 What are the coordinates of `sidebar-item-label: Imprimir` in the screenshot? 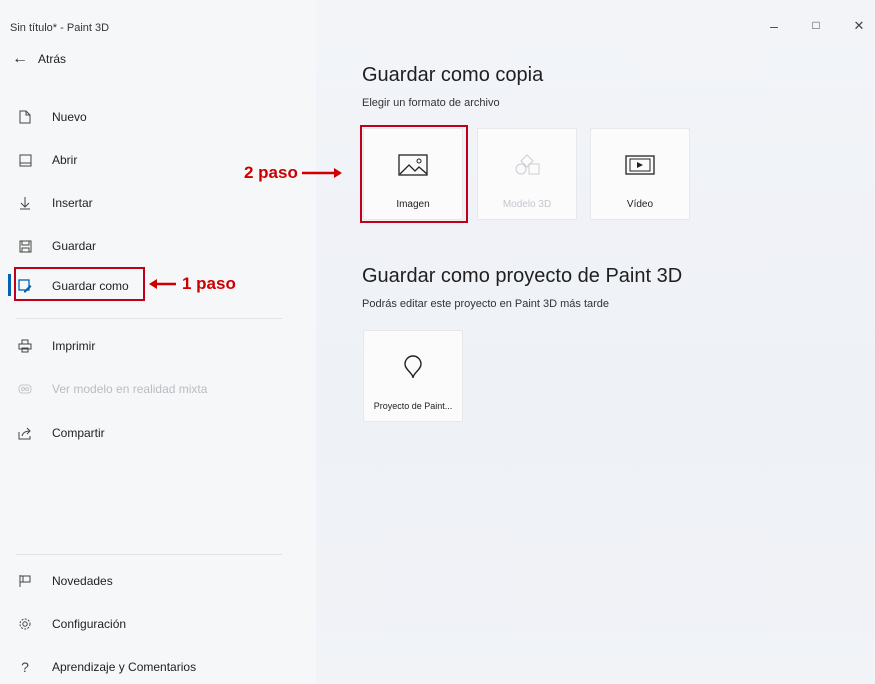 It's located at (74, 346).